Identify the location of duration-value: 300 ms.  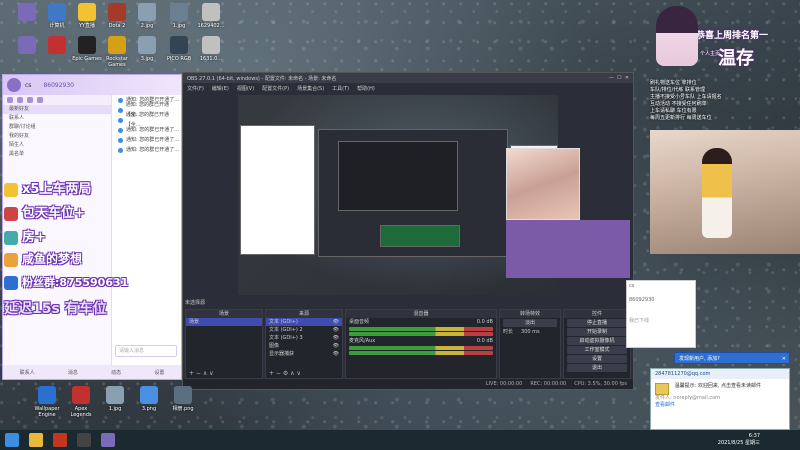
(530, 332).